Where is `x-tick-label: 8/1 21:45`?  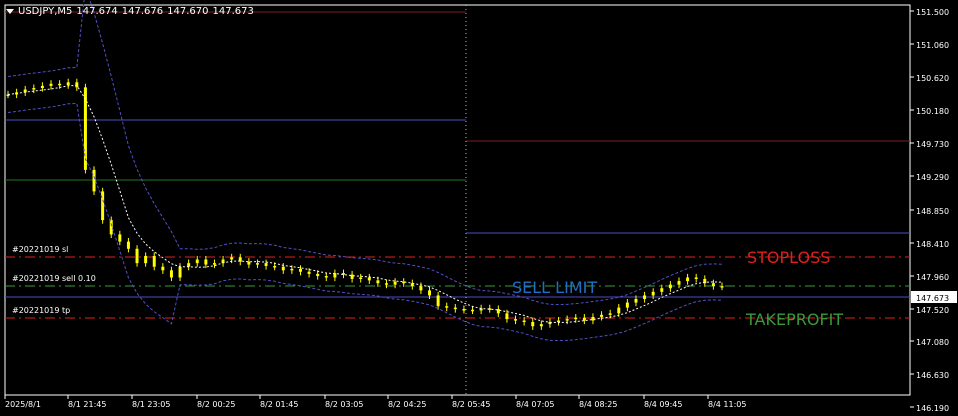 x-tick-label: 8/1 21:45 is located at coordinates (87, 404).